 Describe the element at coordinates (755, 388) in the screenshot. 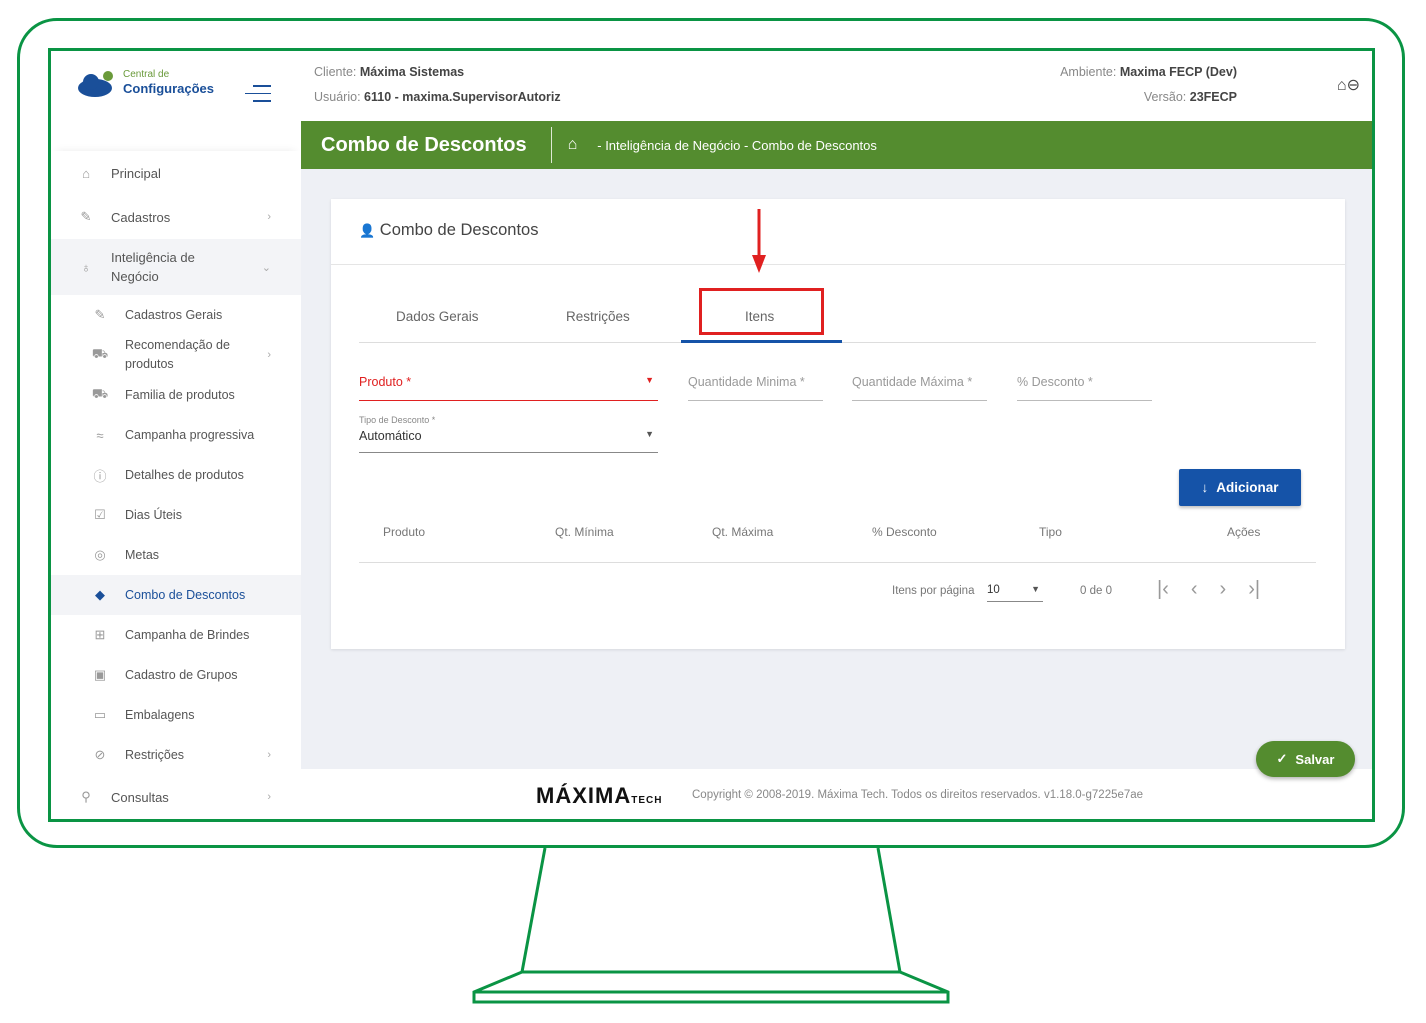

I see `quantidade-minima-input: Quantidade Minima *` at that location.